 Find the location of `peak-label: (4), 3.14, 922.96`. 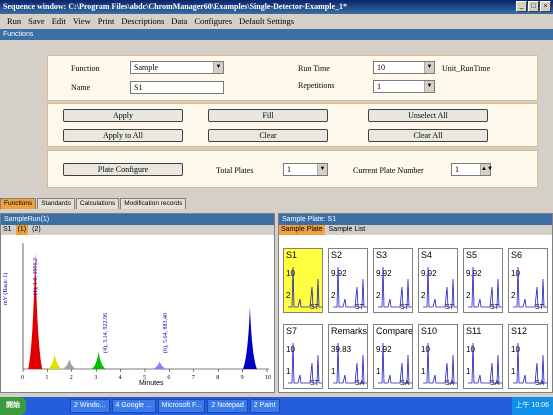

peak-label: (4), 3.14, 922.96 is located at coordinates (105, 333).